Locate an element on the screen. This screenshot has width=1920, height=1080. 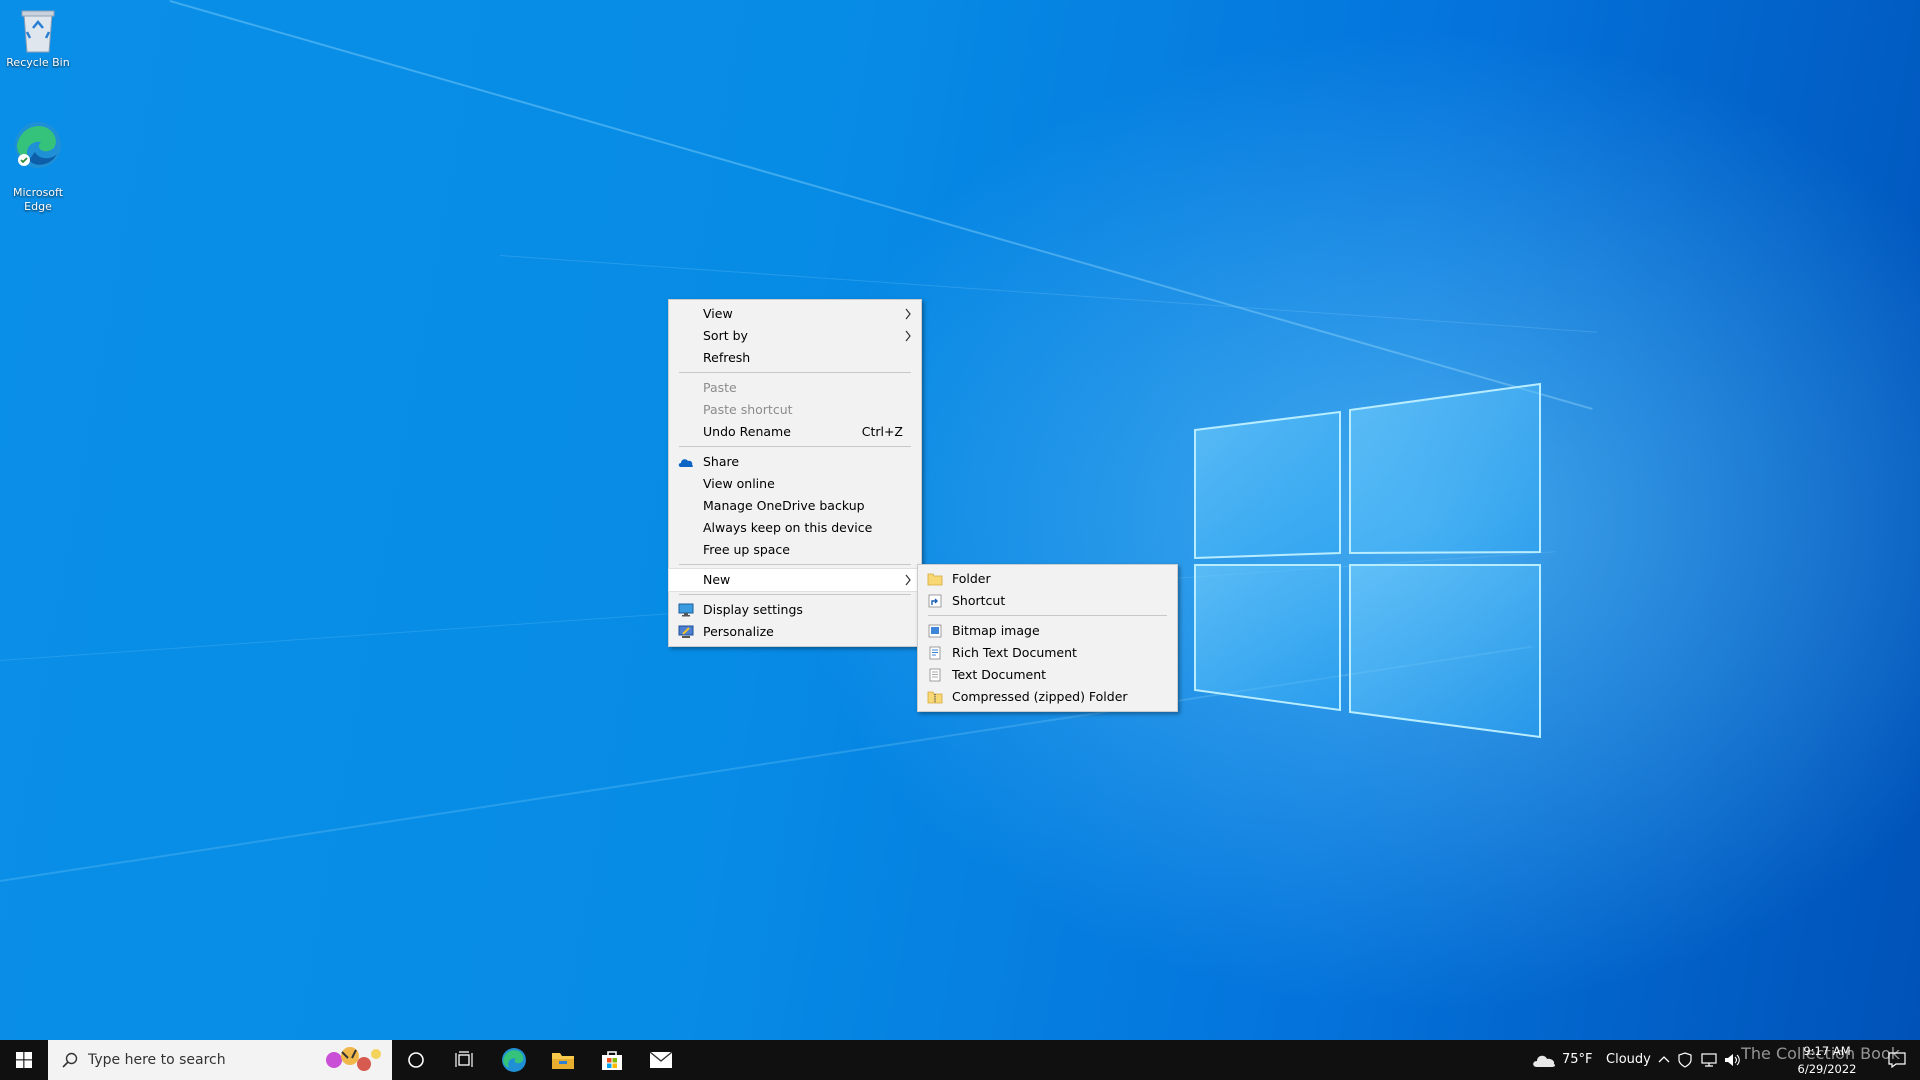
text-document-icon is located at coordinates (935, 675).